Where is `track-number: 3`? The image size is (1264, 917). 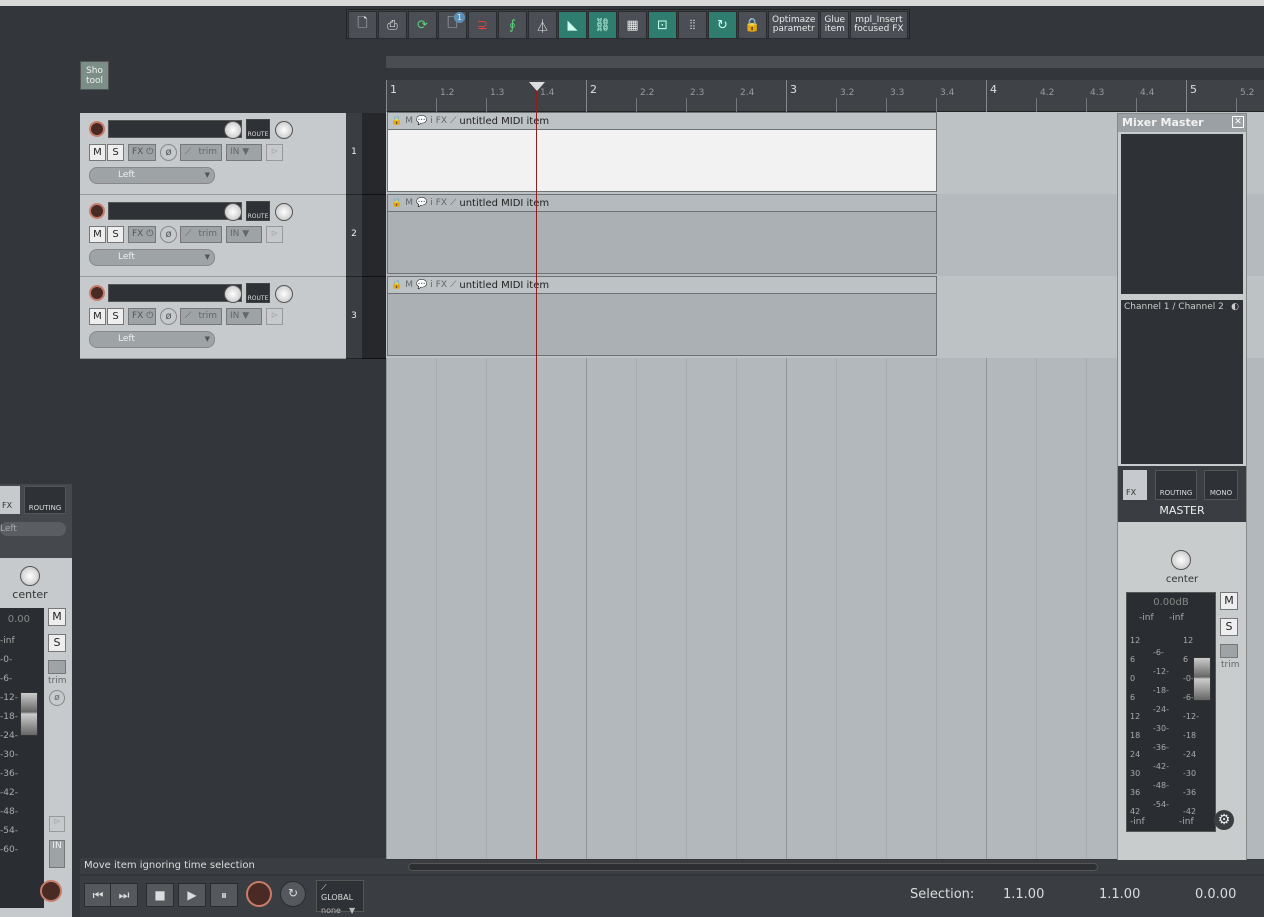 track-number: 3 is located at coordinates (354, 318).